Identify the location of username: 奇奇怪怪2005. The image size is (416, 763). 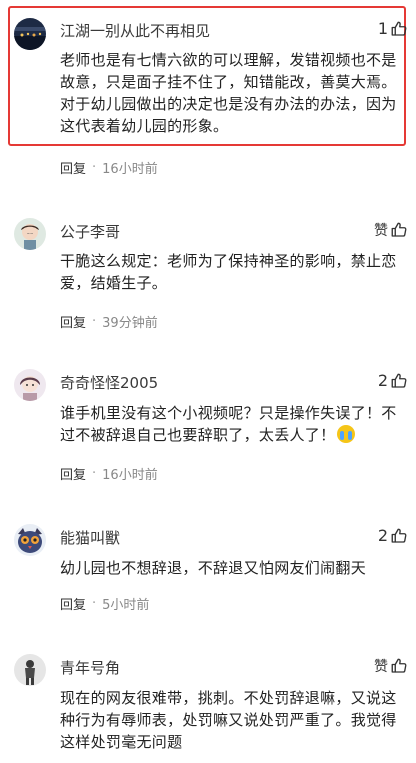
(109, 382).